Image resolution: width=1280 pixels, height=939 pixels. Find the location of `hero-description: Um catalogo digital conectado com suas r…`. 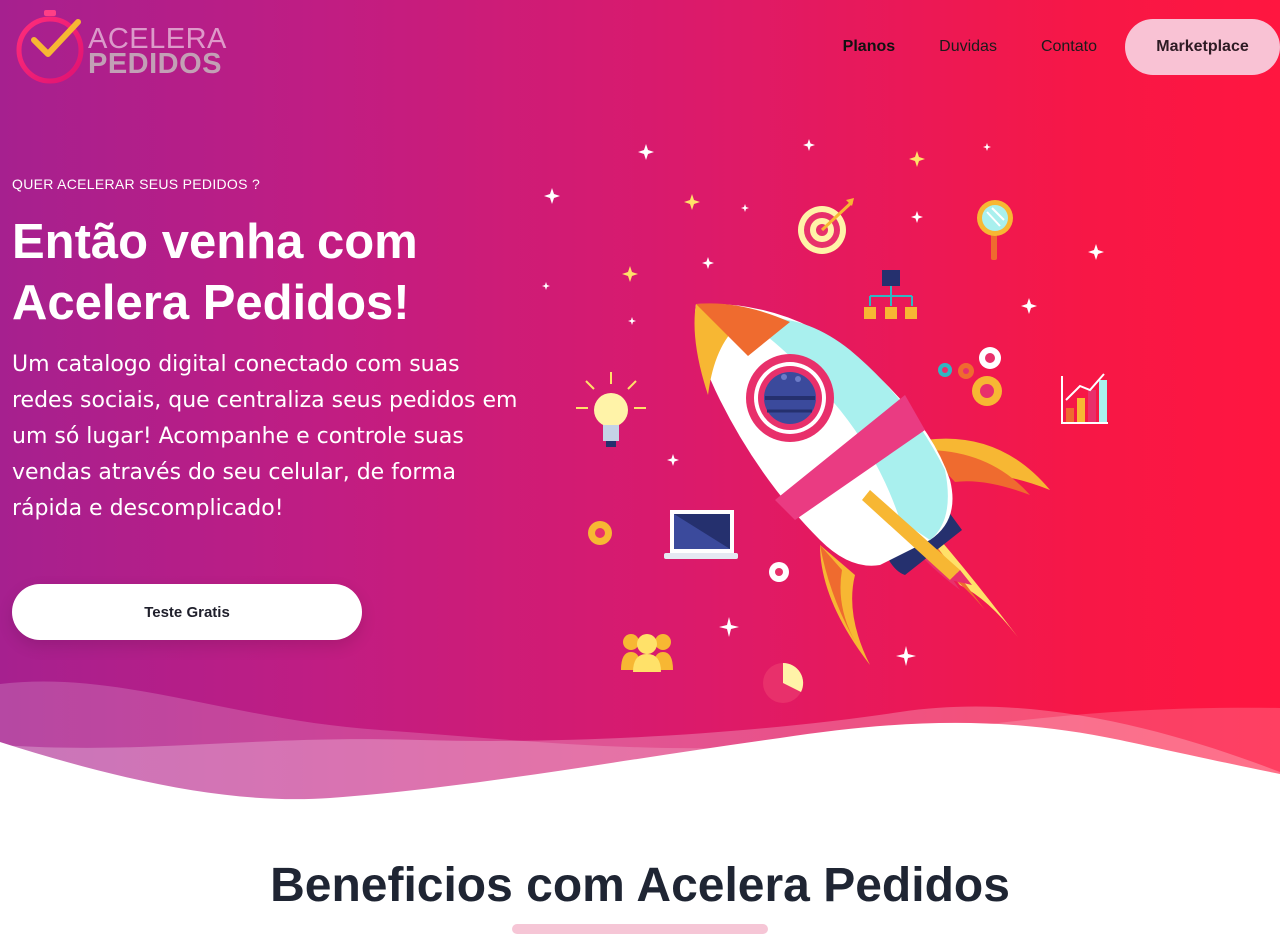

hero-description: Um catalogo digital conectado com suas r… is located at coordinates (265, 436).